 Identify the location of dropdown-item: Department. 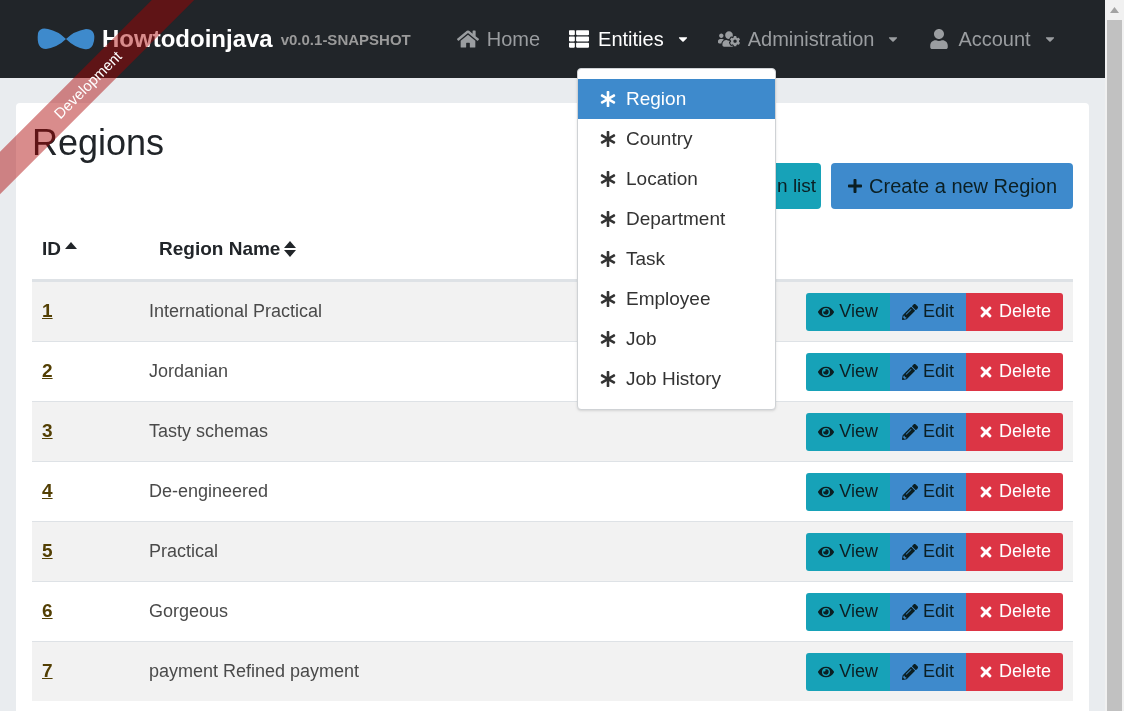
(676, 219).